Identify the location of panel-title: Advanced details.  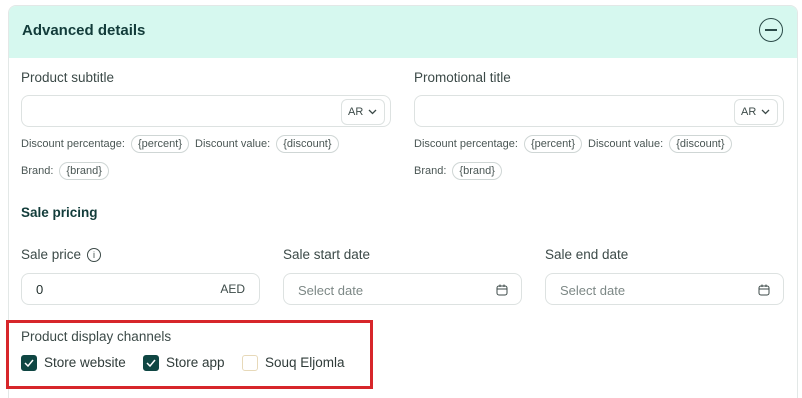
(84, 30).